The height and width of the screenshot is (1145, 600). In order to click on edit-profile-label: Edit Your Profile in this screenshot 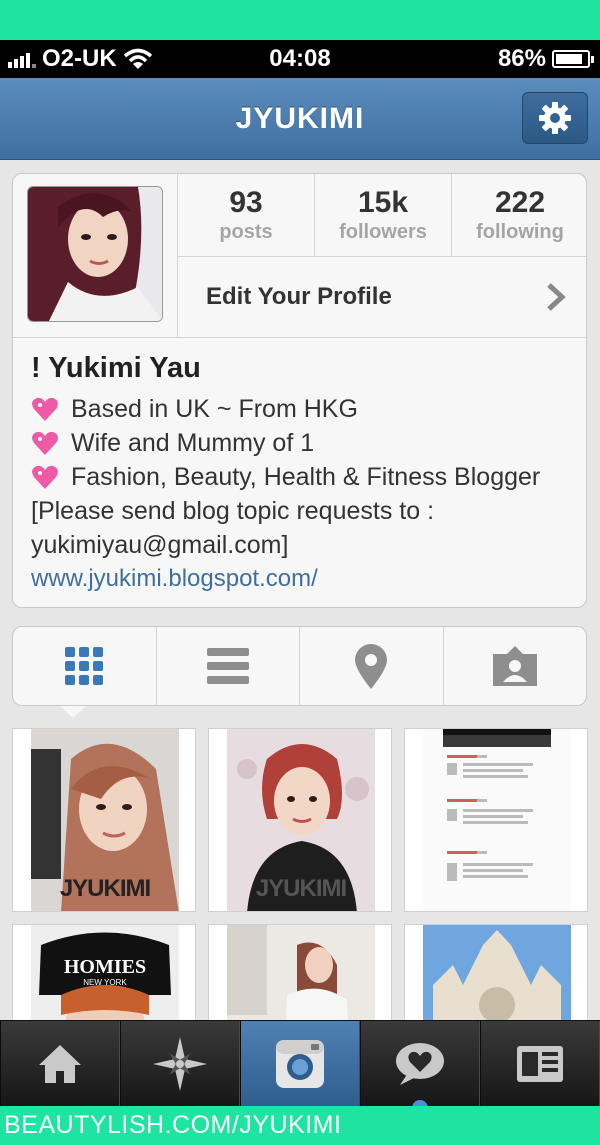, I will do `click(299, 296)`.